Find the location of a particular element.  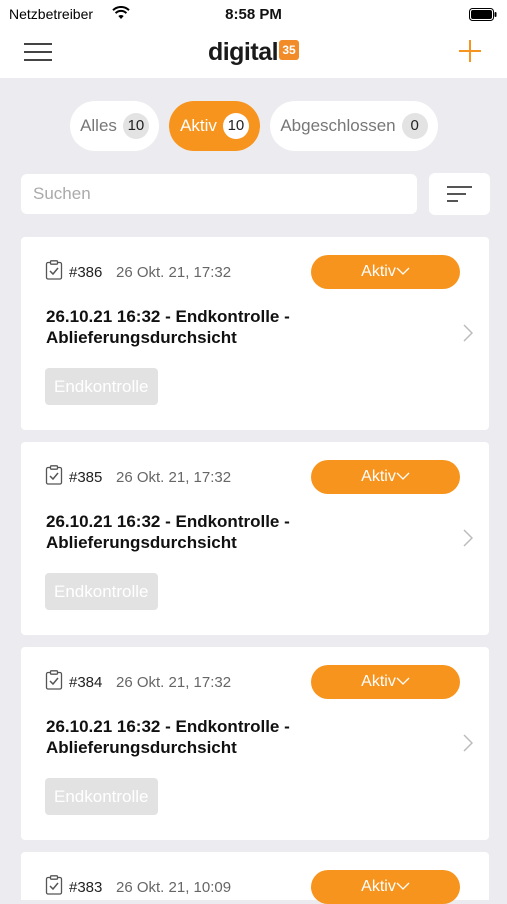

tab-abgeschlossen: Abgeschlossen 0 is located at coordinates (354, 126).